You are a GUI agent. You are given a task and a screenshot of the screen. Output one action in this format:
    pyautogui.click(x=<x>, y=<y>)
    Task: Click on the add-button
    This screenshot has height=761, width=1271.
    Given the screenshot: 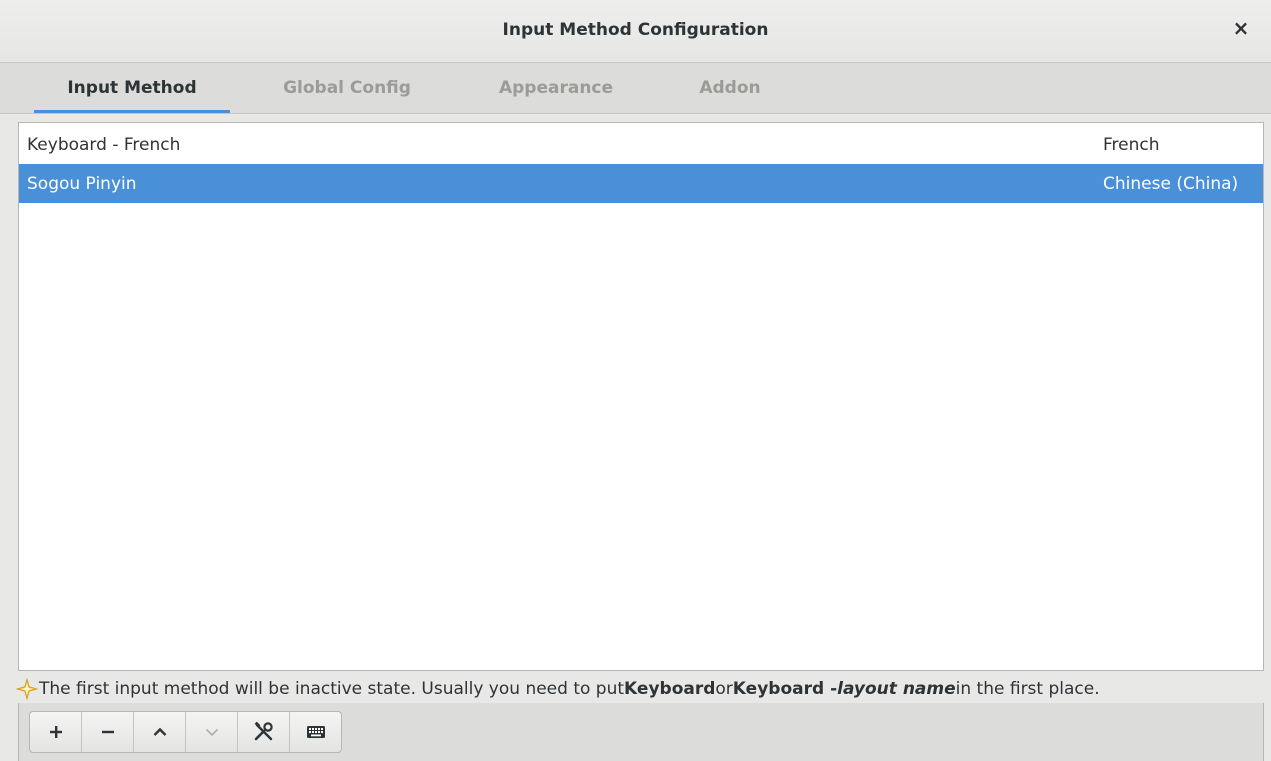 What is the action you would take?
    pyautogui.click(x=56, y=732)
    